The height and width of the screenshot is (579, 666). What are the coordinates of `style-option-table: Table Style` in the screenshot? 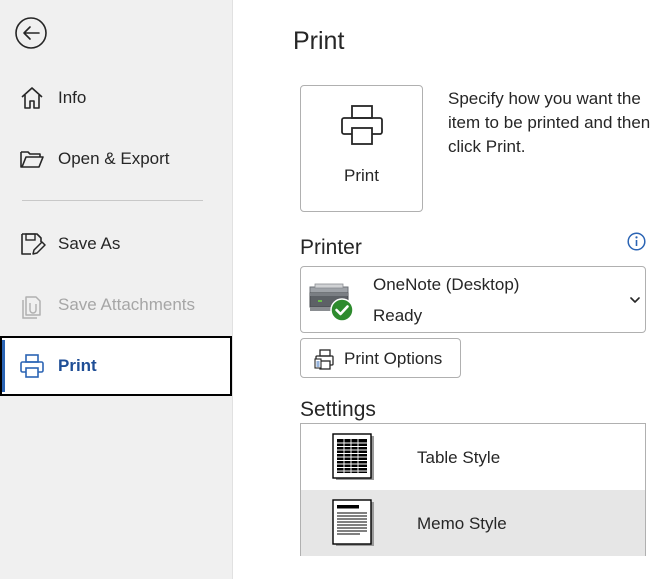 It's located at (473, 457).